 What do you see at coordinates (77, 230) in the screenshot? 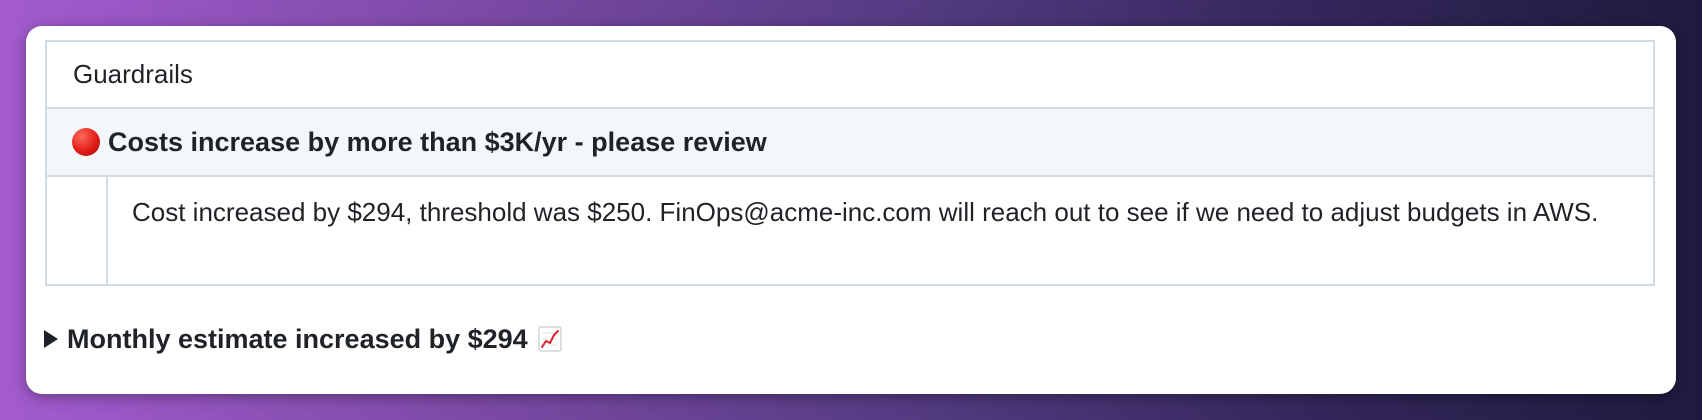
I see `indent-cell` at bounding box center [77, 230].